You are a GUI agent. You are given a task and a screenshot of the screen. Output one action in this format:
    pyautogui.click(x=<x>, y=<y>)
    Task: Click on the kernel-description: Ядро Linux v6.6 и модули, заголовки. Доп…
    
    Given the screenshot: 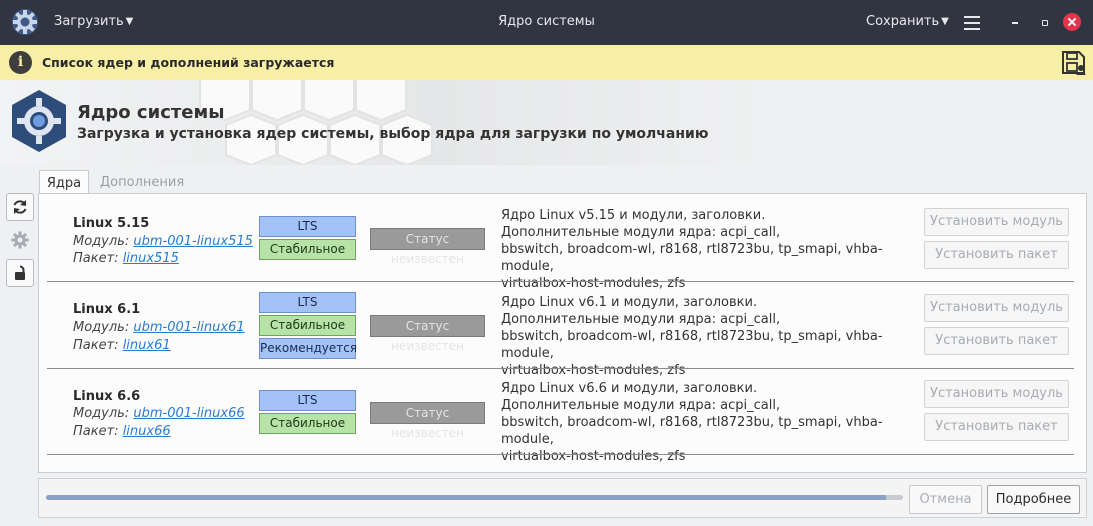 What is the action you would take?
    pyautogui.click(x=711, y=422)
    